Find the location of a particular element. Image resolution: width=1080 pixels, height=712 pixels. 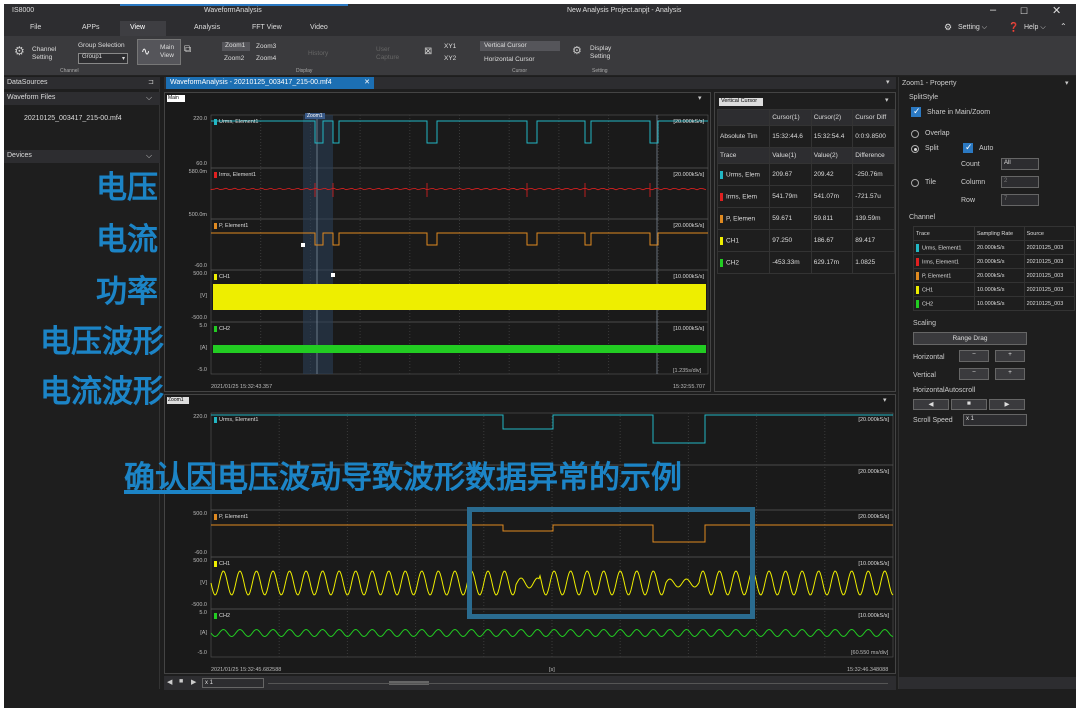

gear-icon: ⚙ is located at coordinates (948, 27).